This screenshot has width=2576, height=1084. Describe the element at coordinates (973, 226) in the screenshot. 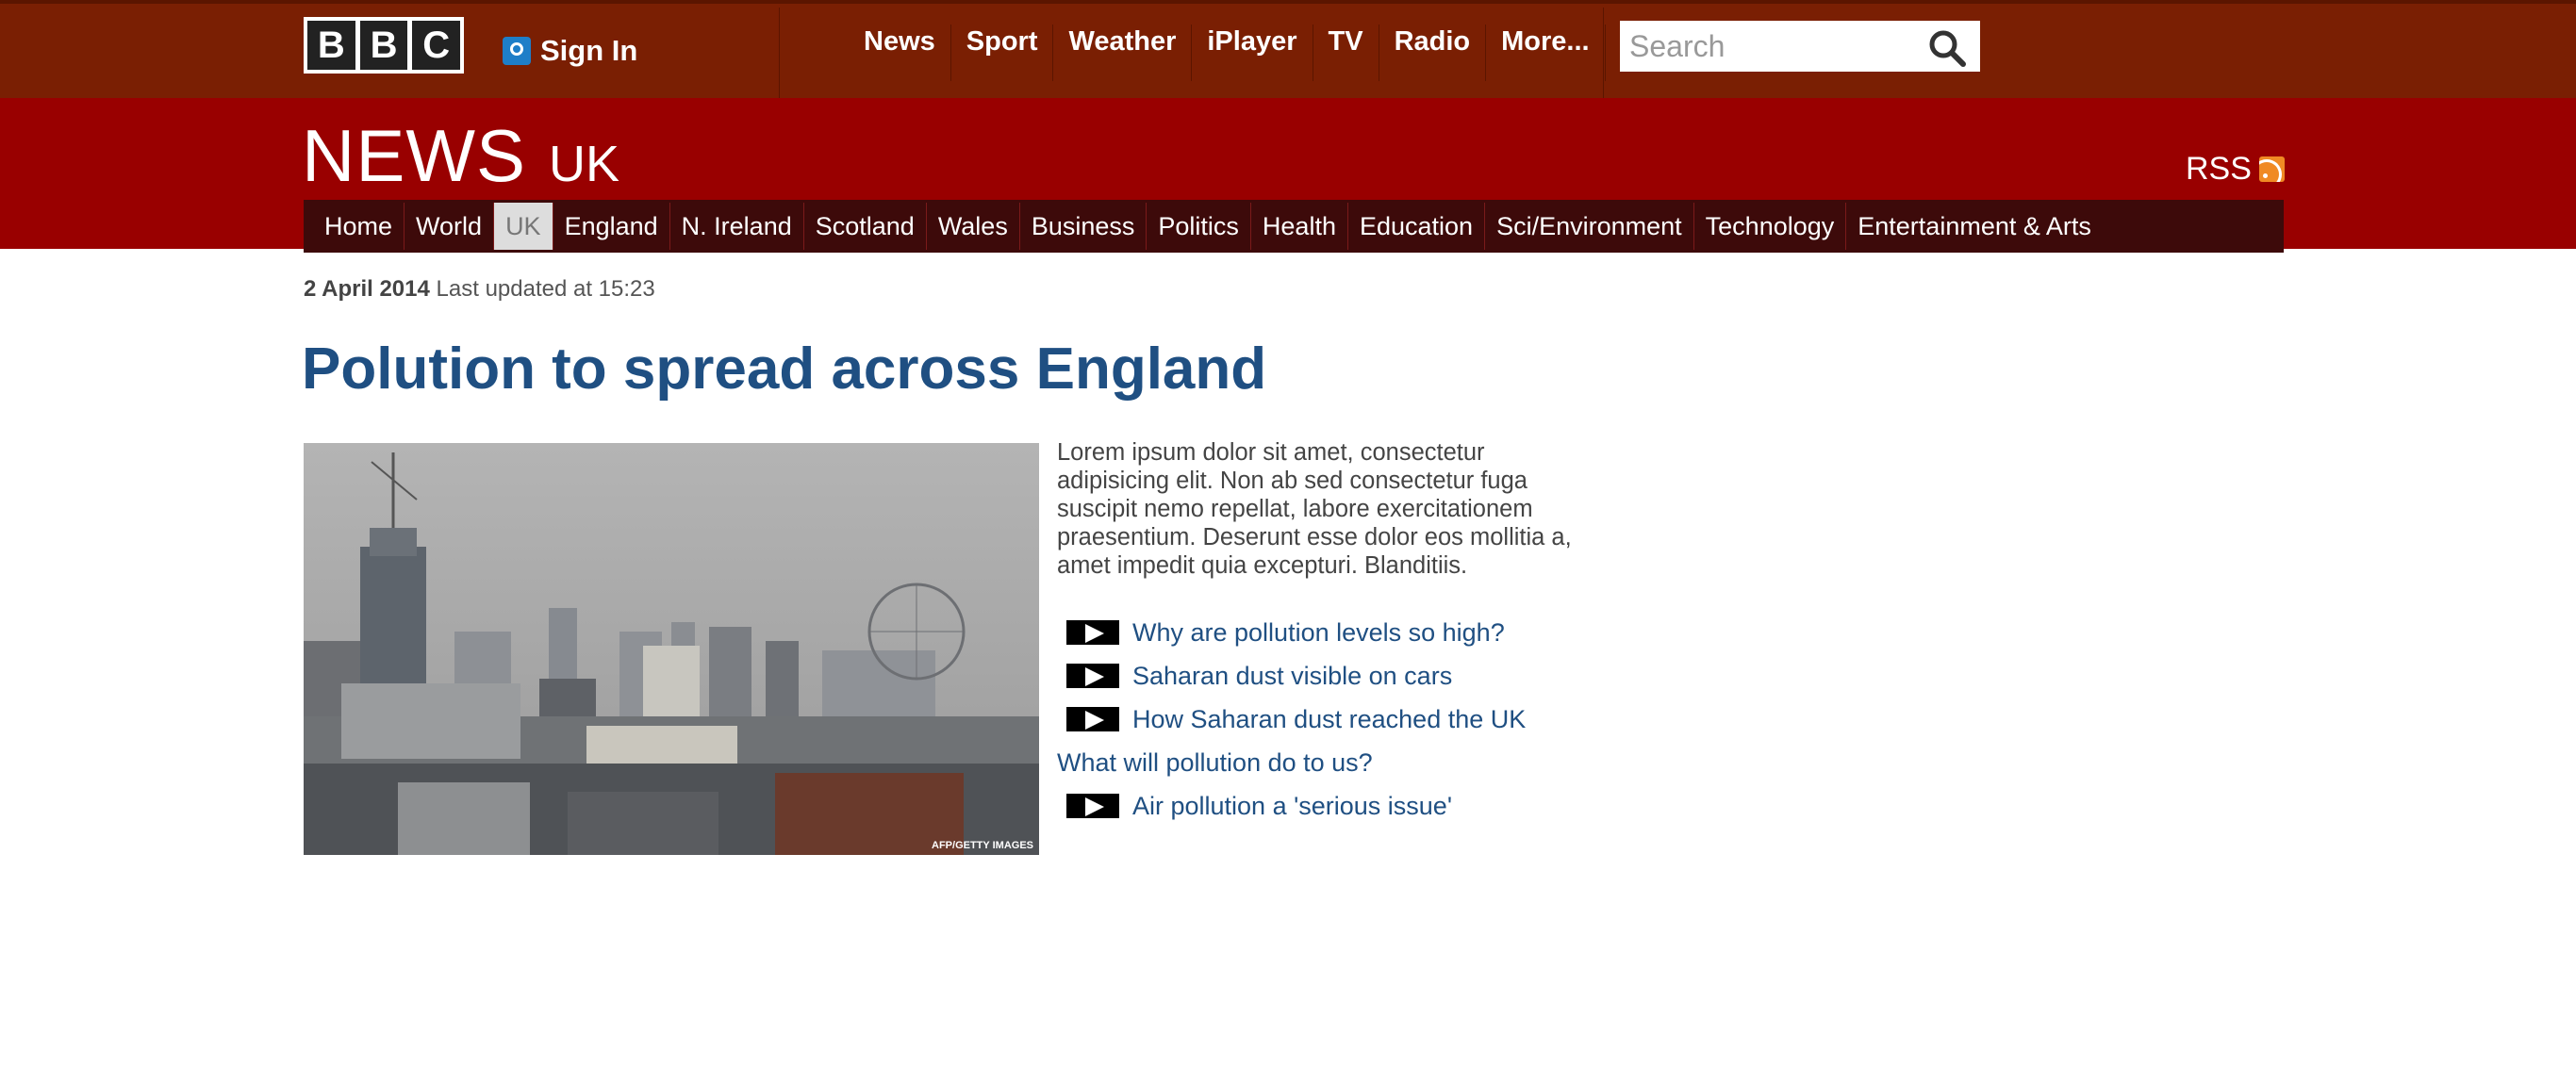

I see `subnav-wales: Wales` at that location.